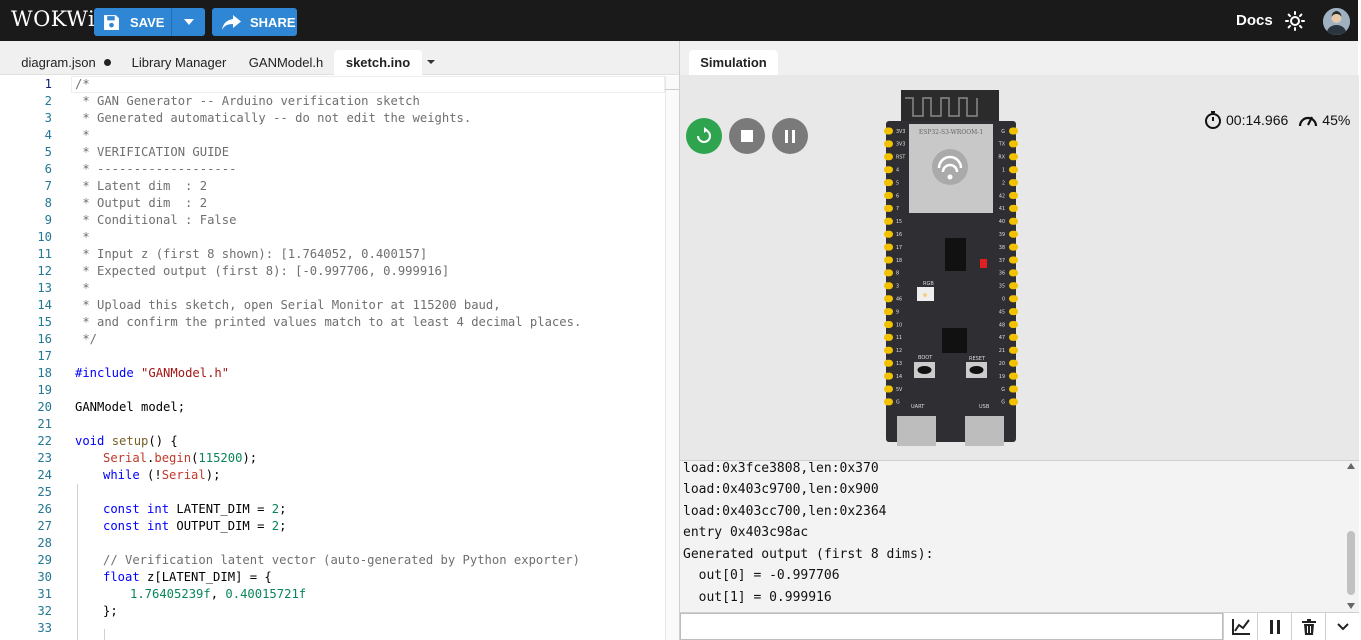 This screenshot has height=640, width=1361. What do you see at coordinates (44, 356) in the screenshot?
I see `line-number: 17` at bounding box center [44, 356].